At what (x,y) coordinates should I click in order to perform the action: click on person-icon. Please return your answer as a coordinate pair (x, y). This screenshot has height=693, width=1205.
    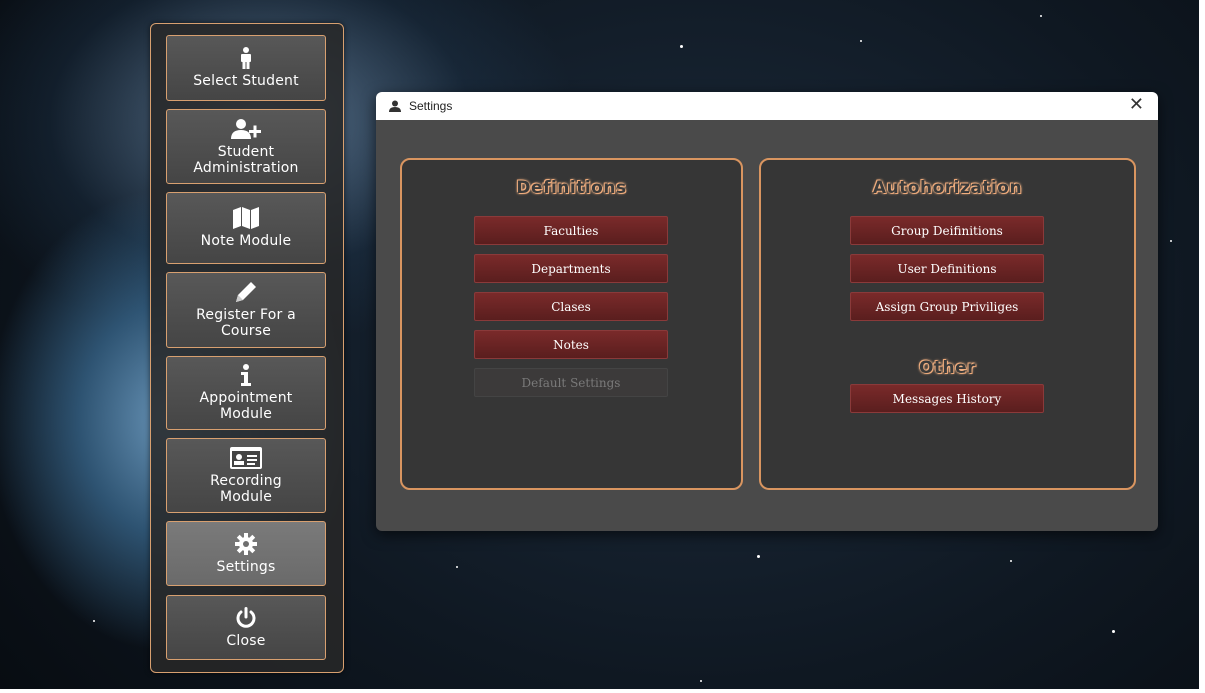
    Looking at the image, I should click on (246, 58).